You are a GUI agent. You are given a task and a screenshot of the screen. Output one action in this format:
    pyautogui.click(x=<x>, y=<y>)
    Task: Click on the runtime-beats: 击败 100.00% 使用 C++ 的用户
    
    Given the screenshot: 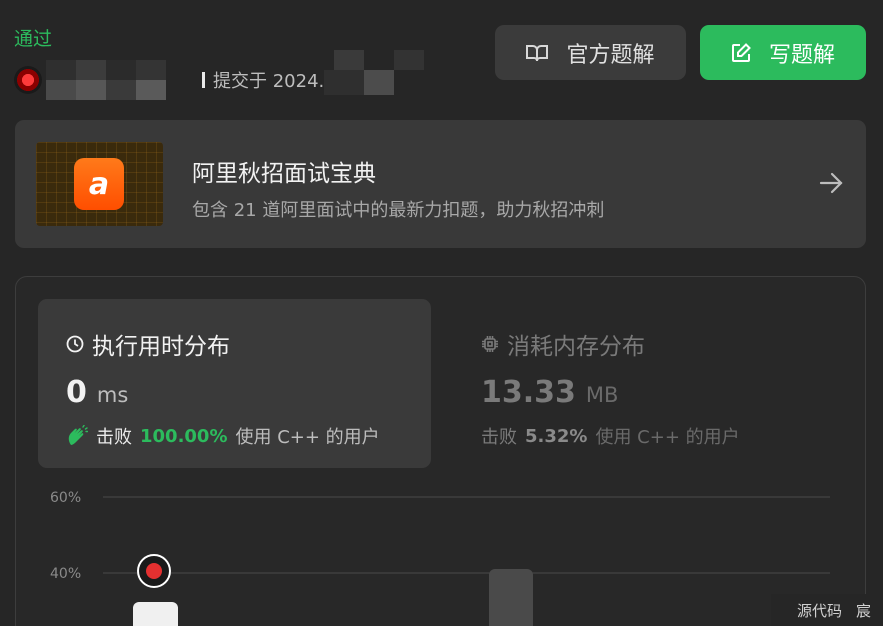 What is the action you would take?
    pyautogui.click(x=223, y=436)
    